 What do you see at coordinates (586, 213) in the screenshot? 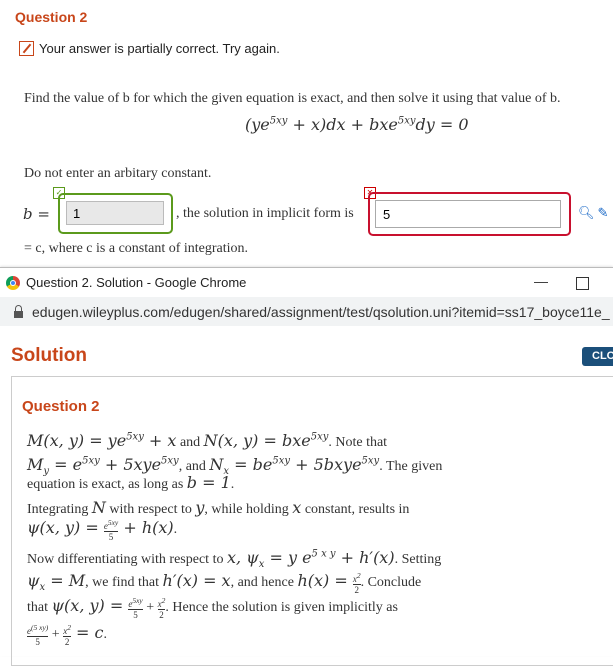
I see `search-icon: 🔍︎` at bounding box center [586, 213].